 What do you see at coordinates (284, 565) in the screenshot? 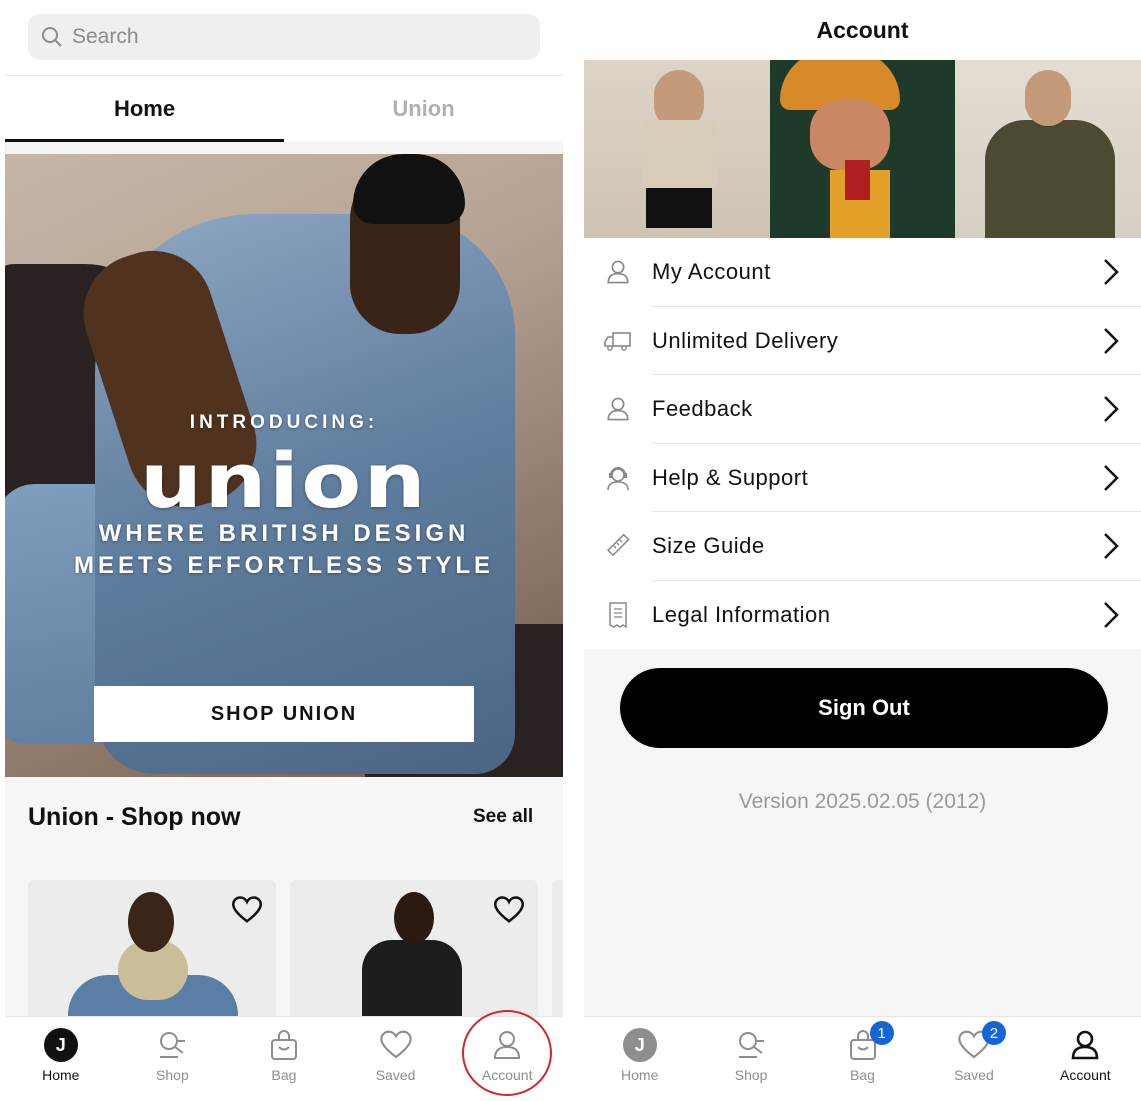
I see `hero-tagline: MEETS EFFORTLESS STYLE` at bounding box center [284, 565].